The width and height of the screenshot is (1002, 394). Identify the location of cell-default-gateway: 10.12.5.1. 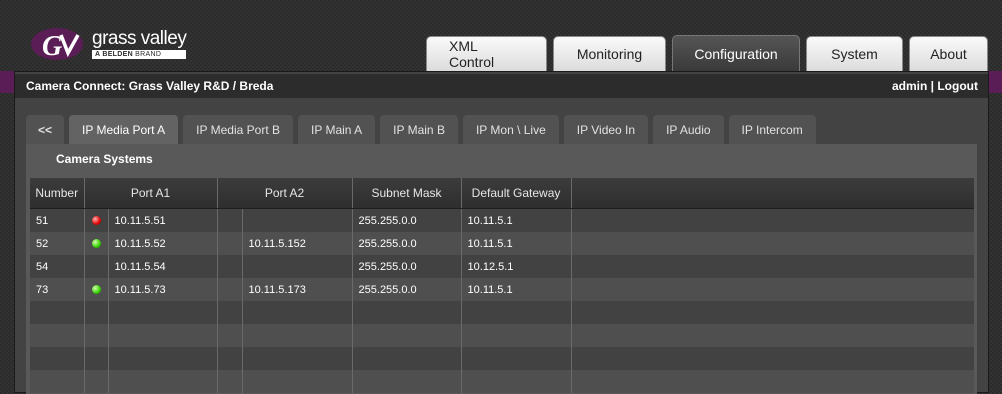
(516, 266).